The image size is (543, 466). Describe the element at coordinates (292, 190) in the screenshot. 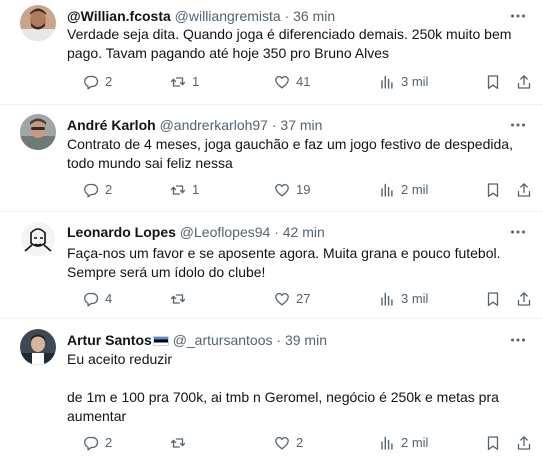

I see `like-button: 19` at that location.